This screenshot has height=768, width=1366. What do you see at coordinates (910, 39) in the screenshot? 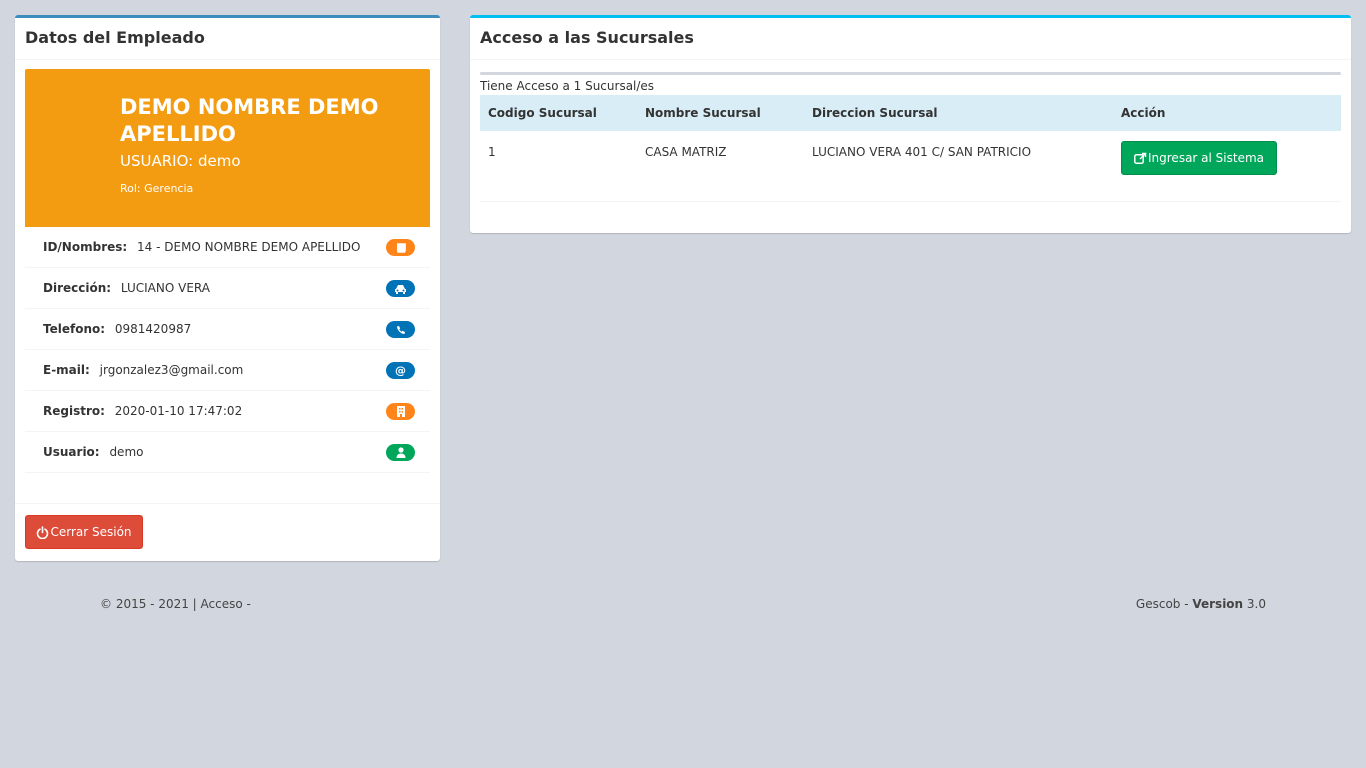
I see `branches-panel-title: Acceso a las Sucursales` at bounding box center [910, 39].